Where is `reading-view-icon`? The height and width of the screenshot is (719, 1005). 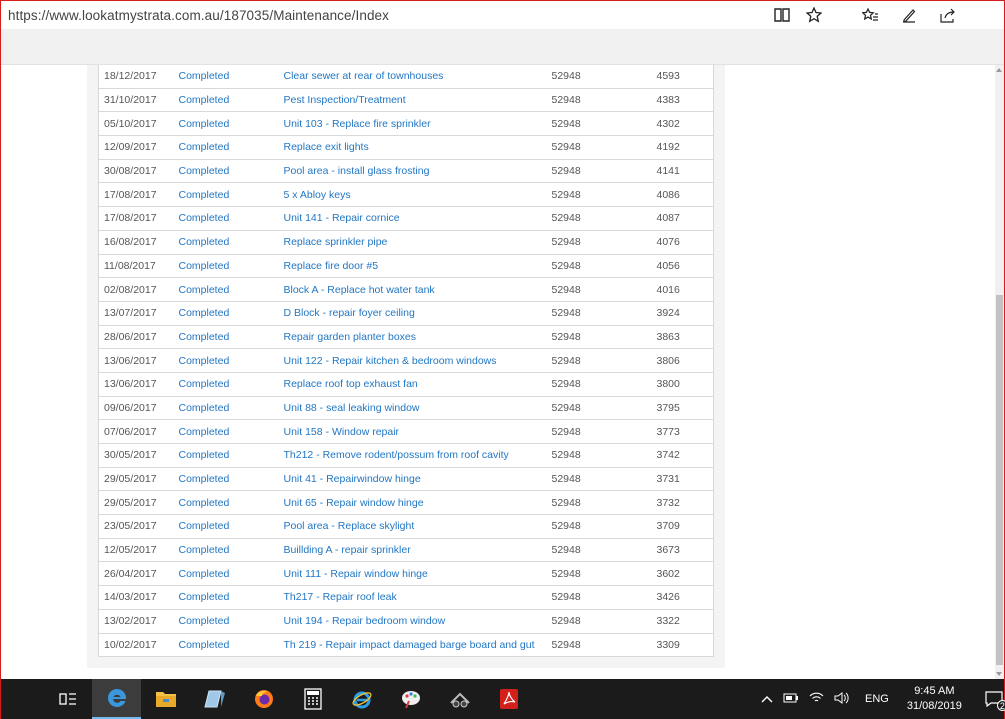
reading-view-icon is located at coordinates (782, 15).